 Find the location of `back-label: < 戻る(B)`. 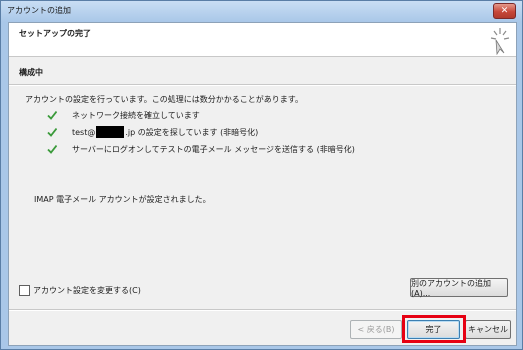

back-label: < 戻る(B) is located at coordinates (376, 329).